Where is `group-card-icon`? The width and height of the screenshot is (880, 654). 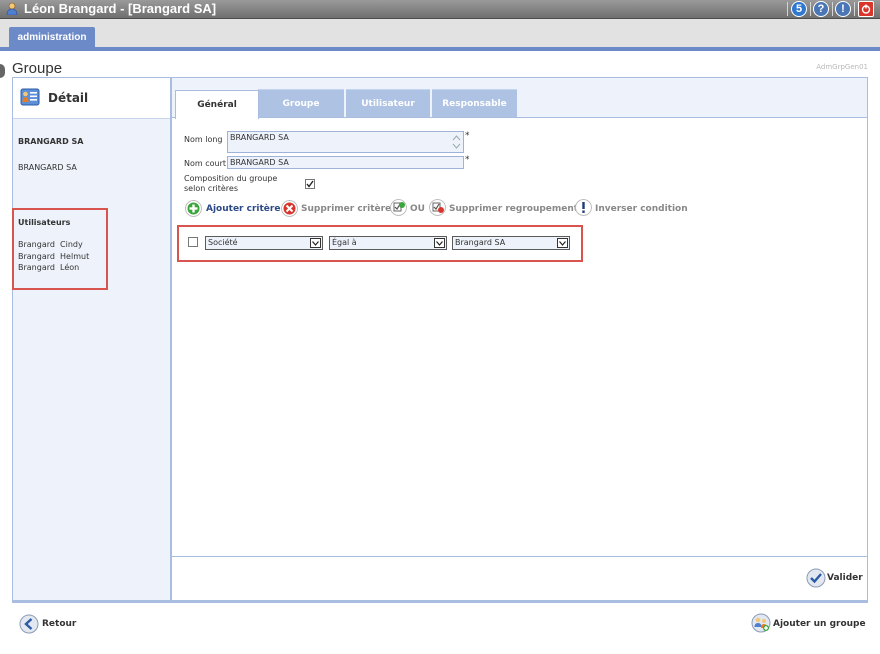
group-card-icon is located at coordinates (30, 97).